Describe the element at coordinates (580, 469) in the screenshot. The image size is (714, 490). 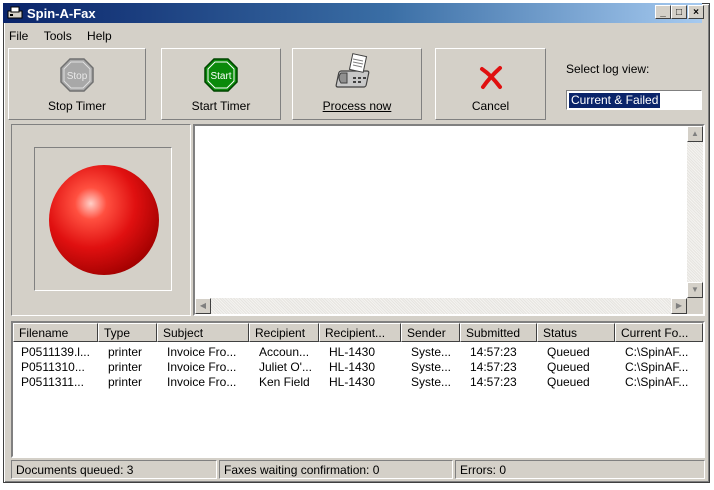
I see `status-errors: Errors: 0` at that location.